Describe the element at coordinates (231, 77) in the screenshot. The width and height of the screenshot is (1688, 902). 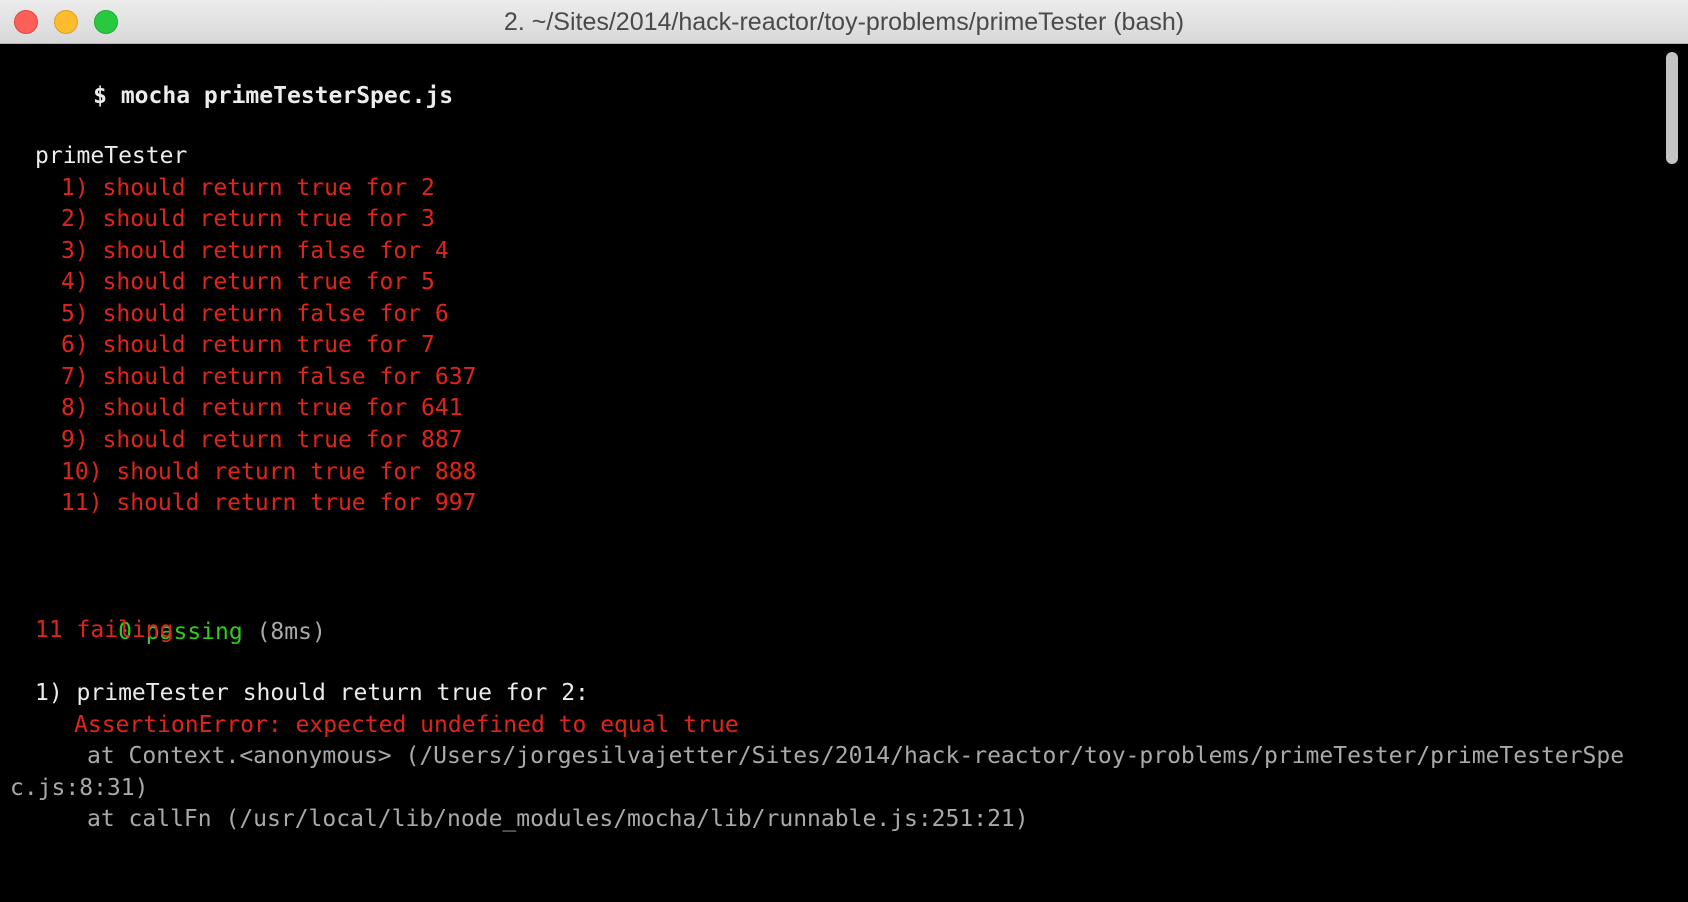
I see `command-line: $ mocha primeTesterSpec.js` at that location.